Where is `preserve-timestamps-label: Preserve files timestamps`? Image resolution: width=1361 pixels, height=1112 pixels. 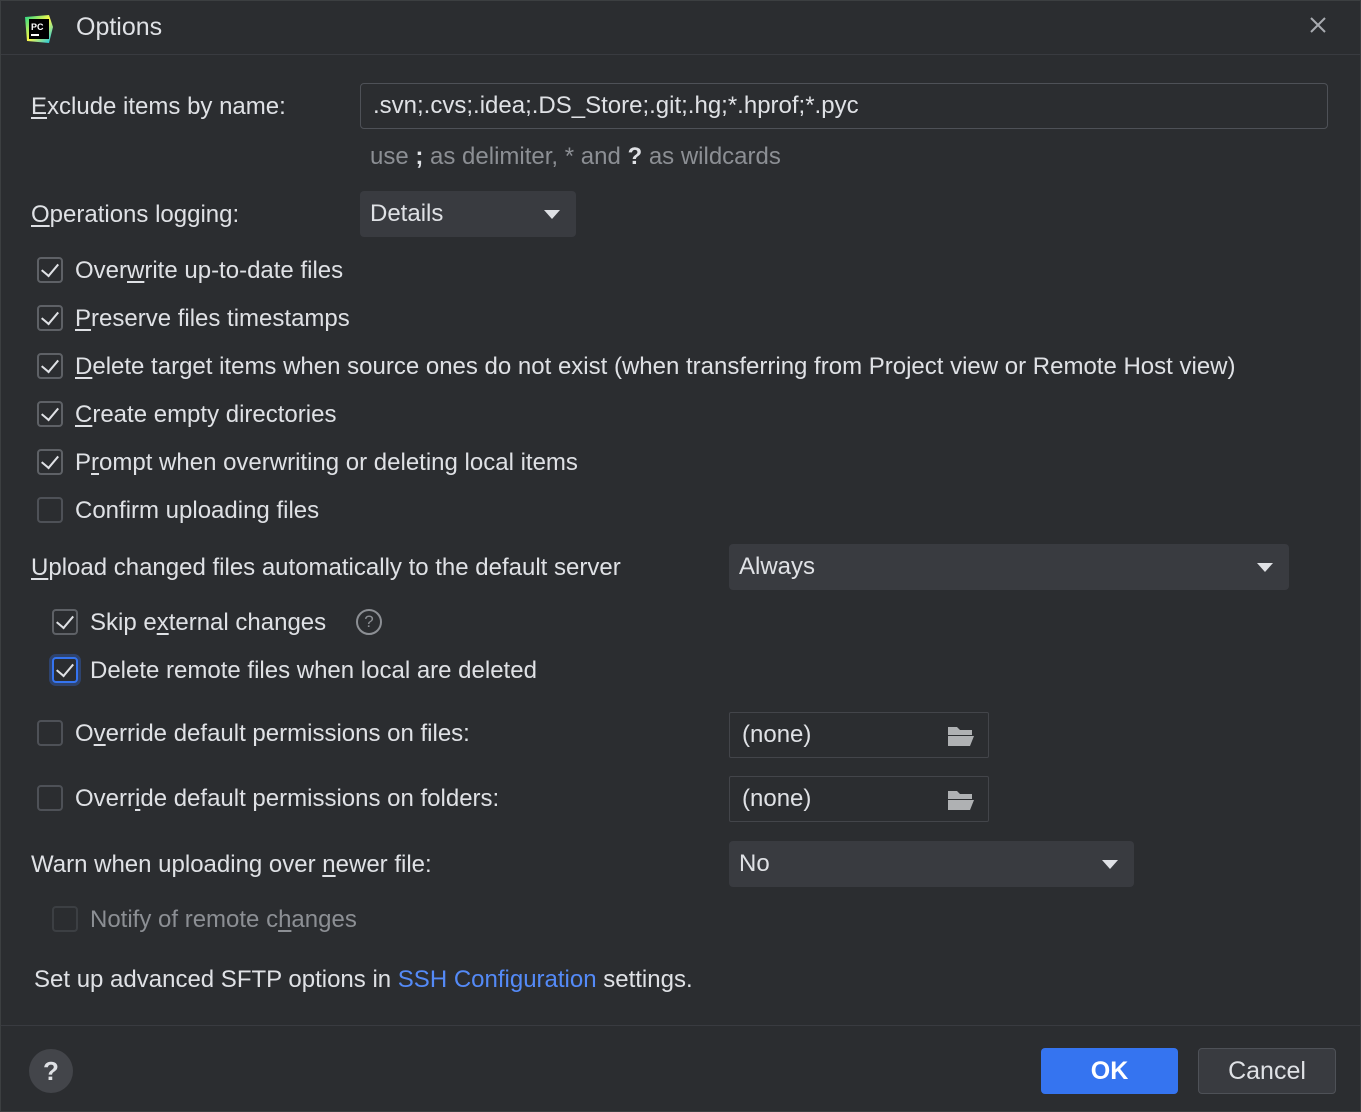
preserve-timestamps-label: Preserve files timestamps is located at coordinates (212, 318).